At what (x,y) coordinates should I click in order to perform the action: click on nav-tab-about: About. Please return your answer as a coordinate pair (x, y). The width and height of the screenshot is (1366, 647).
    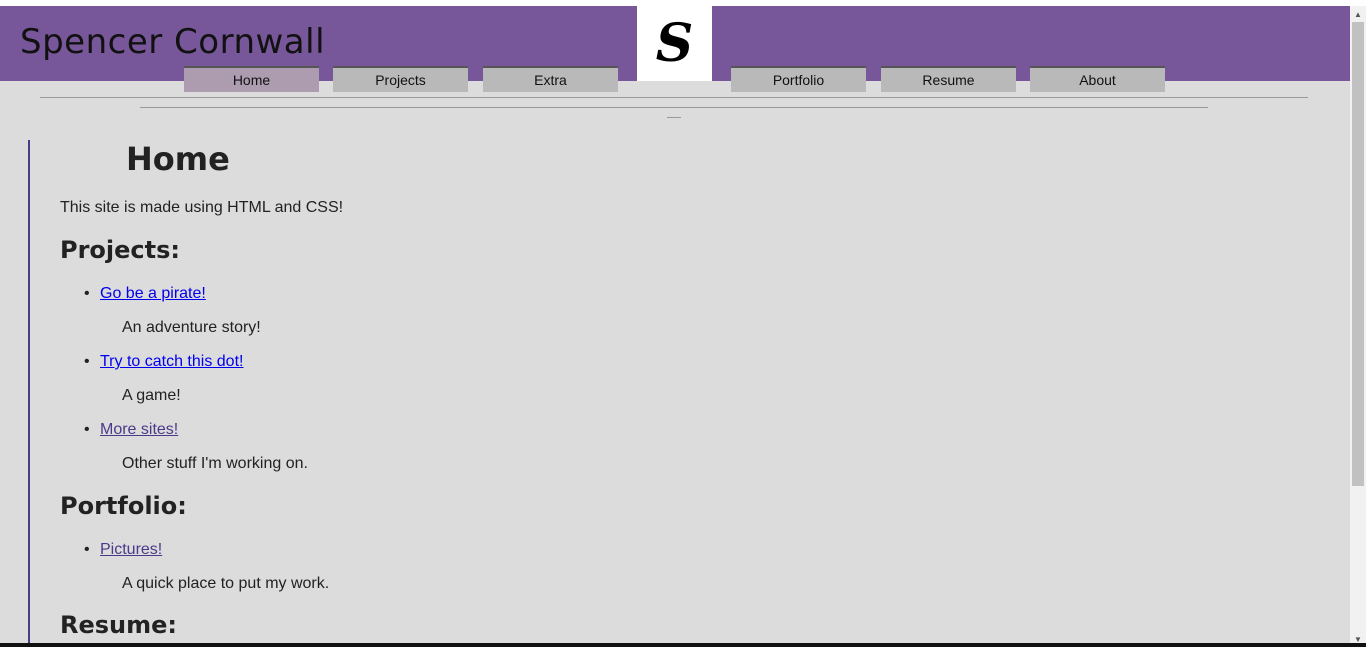
    Looking at the image, I should click on (1097, 79).